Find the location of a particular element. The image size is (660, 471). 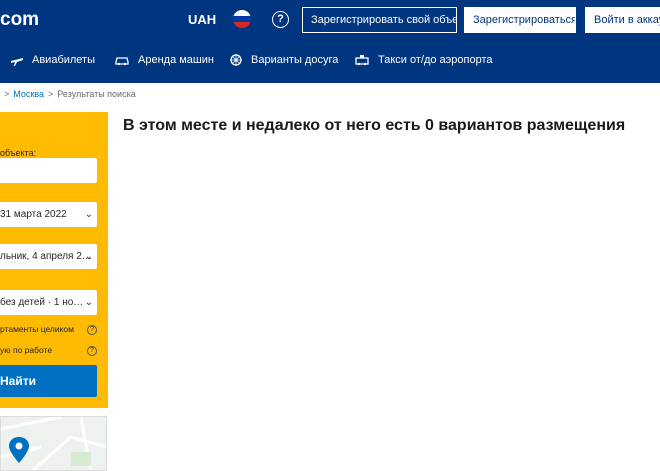

checkout-field: льник, 4 апреля 2… ⌄ is located at coordinates (48, 256).